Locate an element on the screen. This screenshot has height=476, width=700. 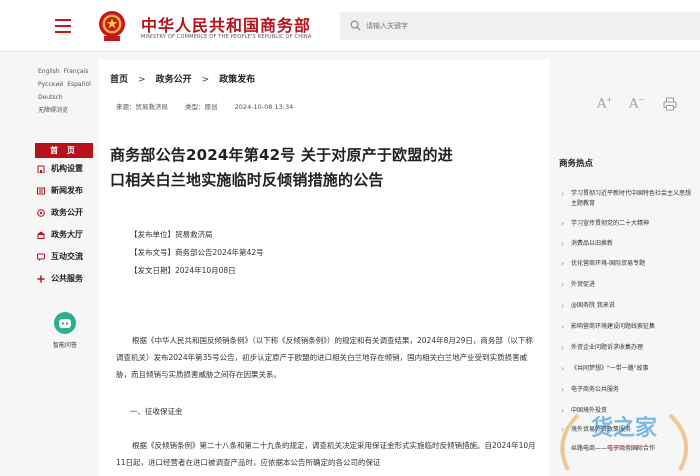
menu-icon is located at coordinates (63, 26).